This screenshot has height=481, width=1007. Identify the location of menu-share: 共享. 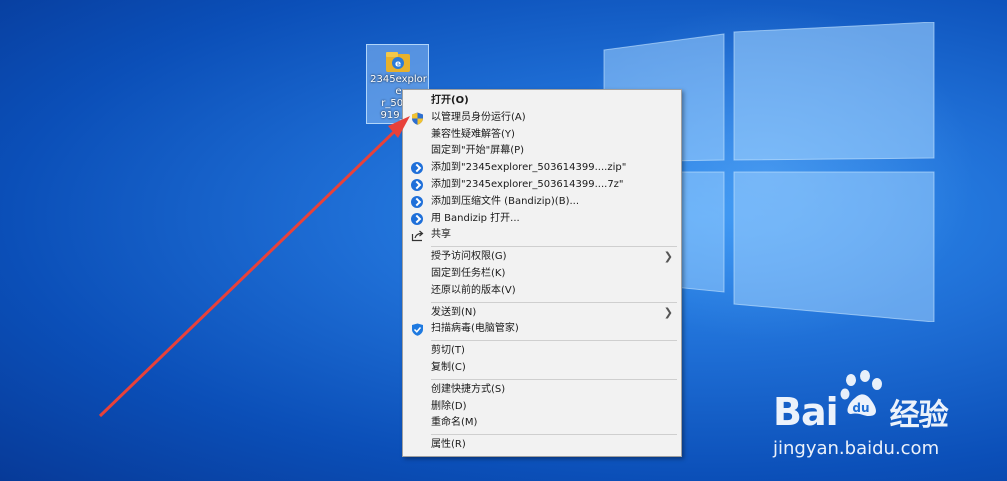
(542, 235).